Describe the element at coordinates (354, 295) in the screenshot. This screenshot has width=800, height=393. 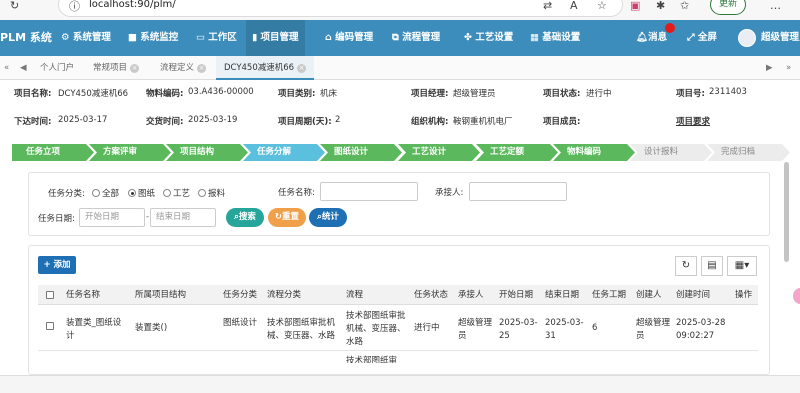
I see `col-flow: 流程` at that location.